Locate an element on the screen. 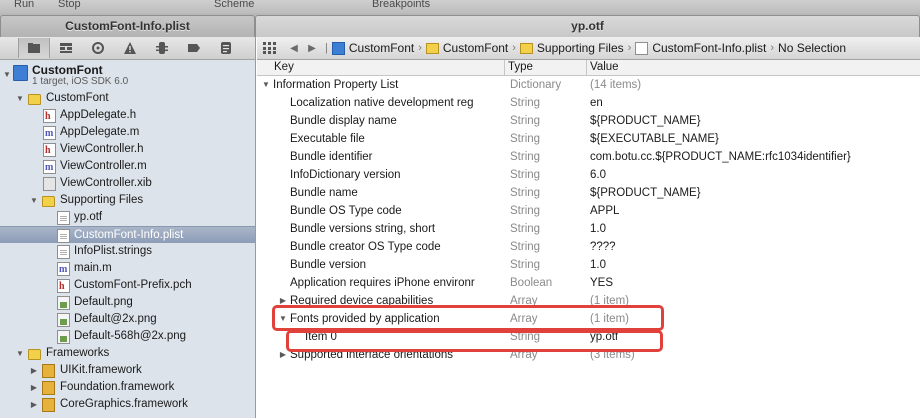  plist-row: Executable file String ${EXECUTABLE_NAME} is located at coordinates (588, 139).